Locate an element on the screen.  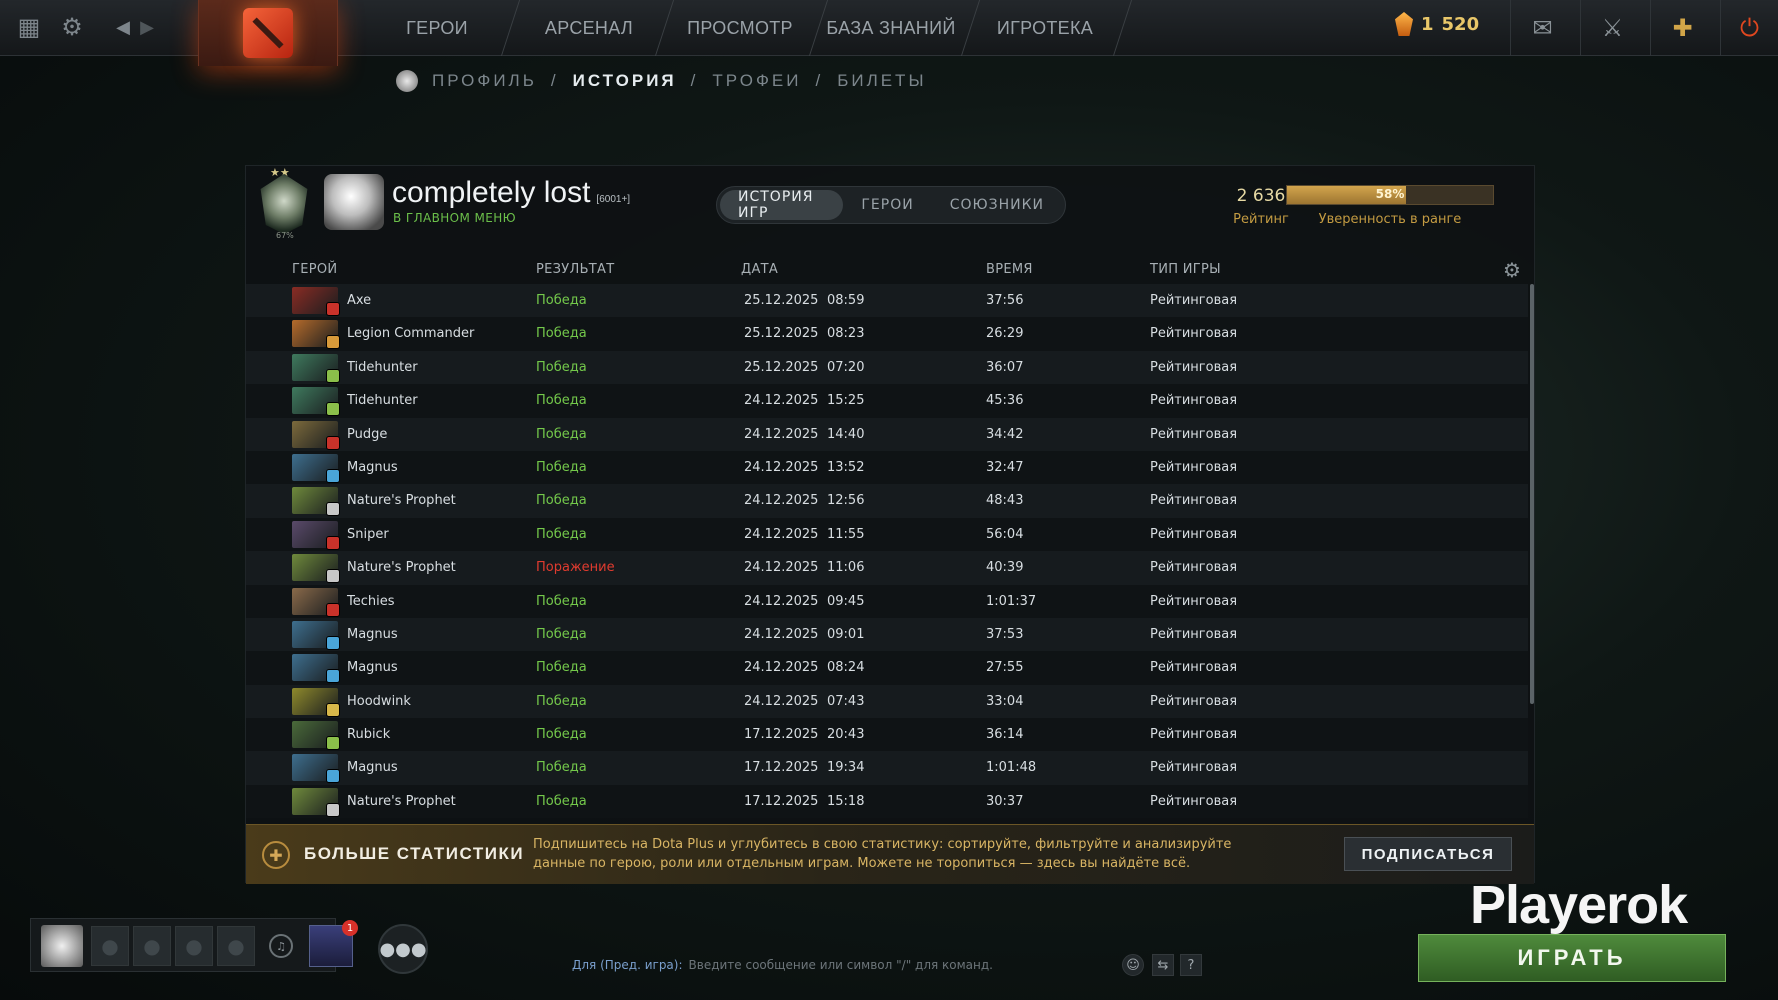
battle-pass-icon: ⚔ is located at coordinates (1612, 28).